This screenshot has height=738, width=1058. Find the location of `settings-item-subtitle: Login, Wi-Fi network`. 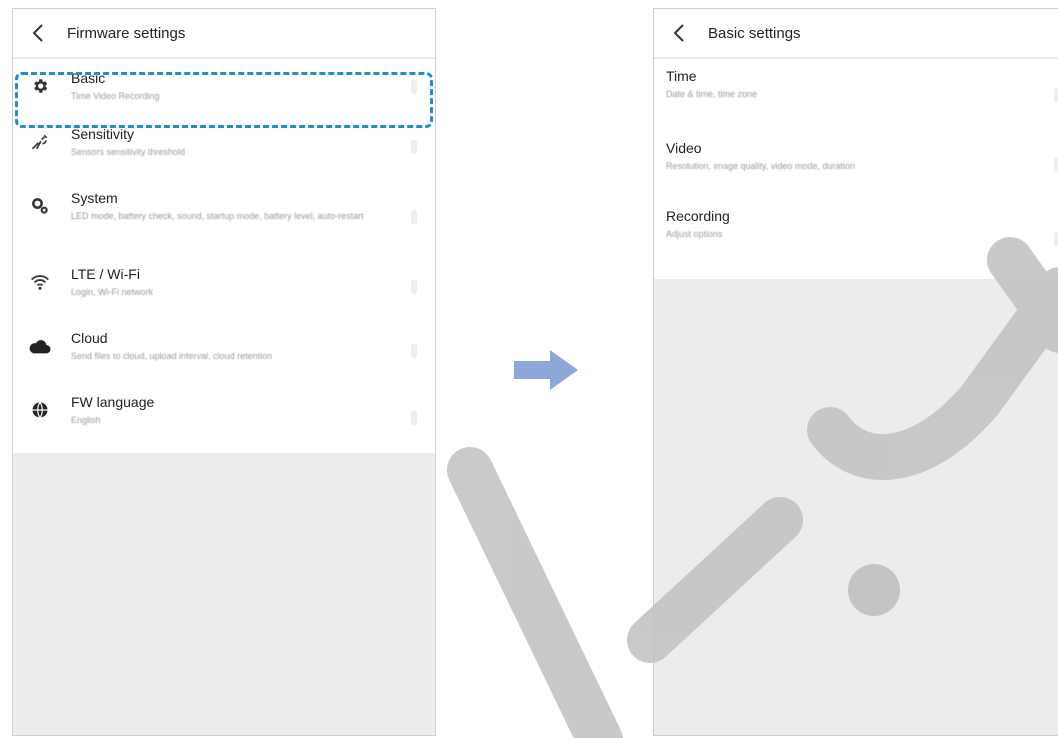

settings-item-subtitle: Login, Wi-Fi network is located at coordinates (112, 292).